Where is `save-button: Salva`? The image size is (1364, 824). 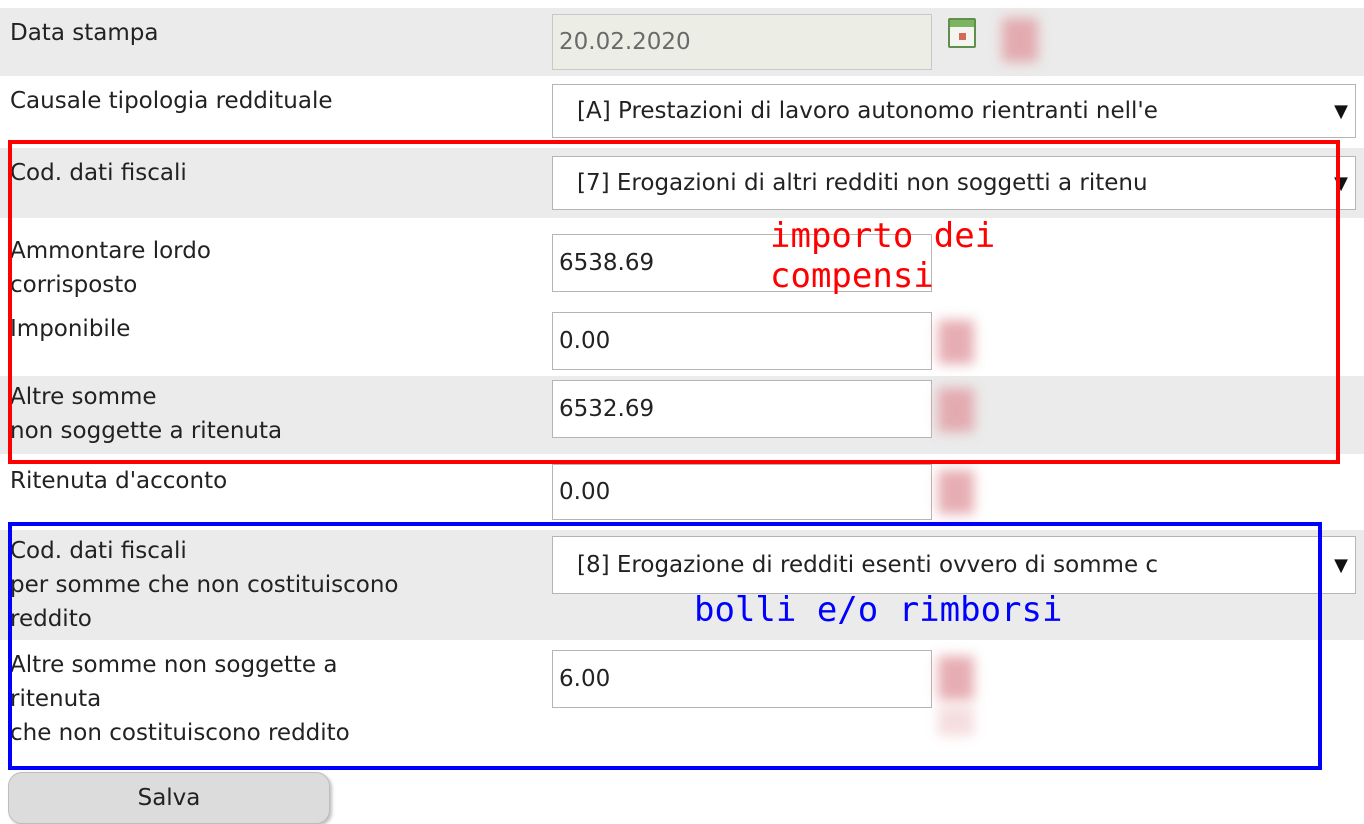 save-button: Salva is located at coordinates (169, 798).